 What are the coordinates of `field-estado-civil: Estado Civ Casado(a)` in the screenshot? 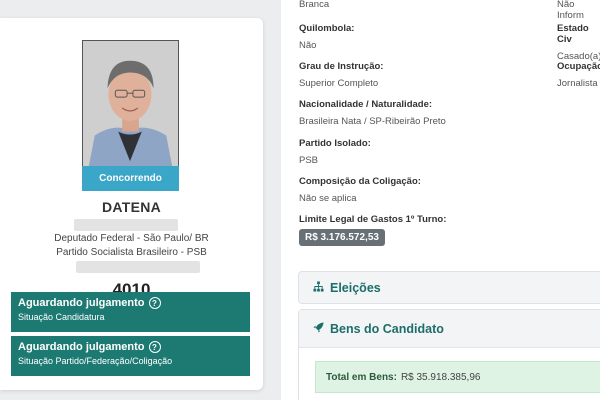 It's located at (578, 42).